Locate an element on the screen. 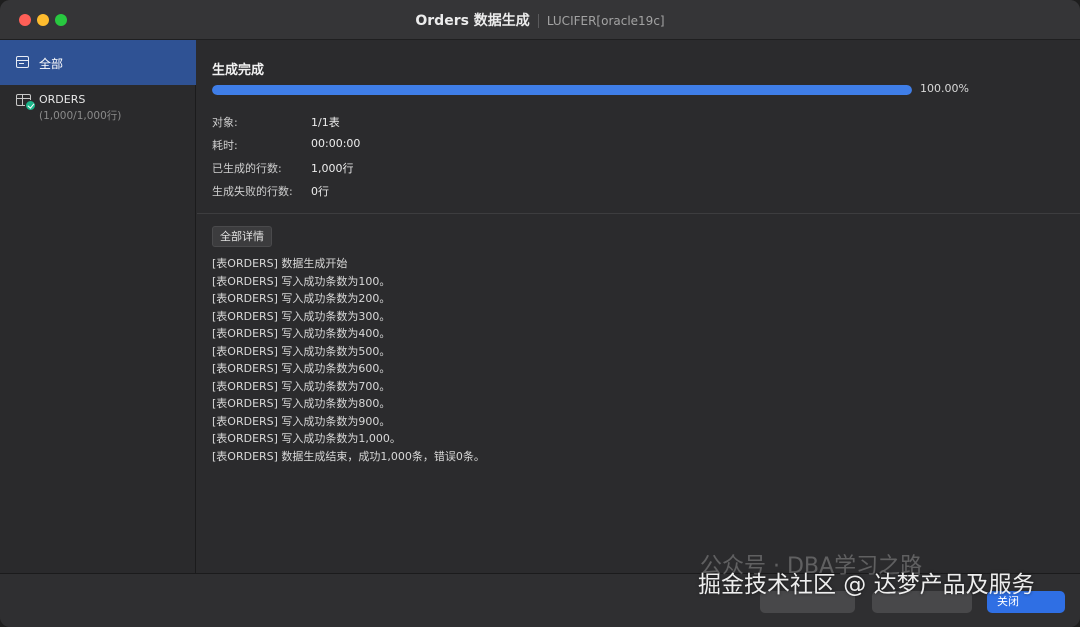  list-icon is located at coordinates (22, 62).